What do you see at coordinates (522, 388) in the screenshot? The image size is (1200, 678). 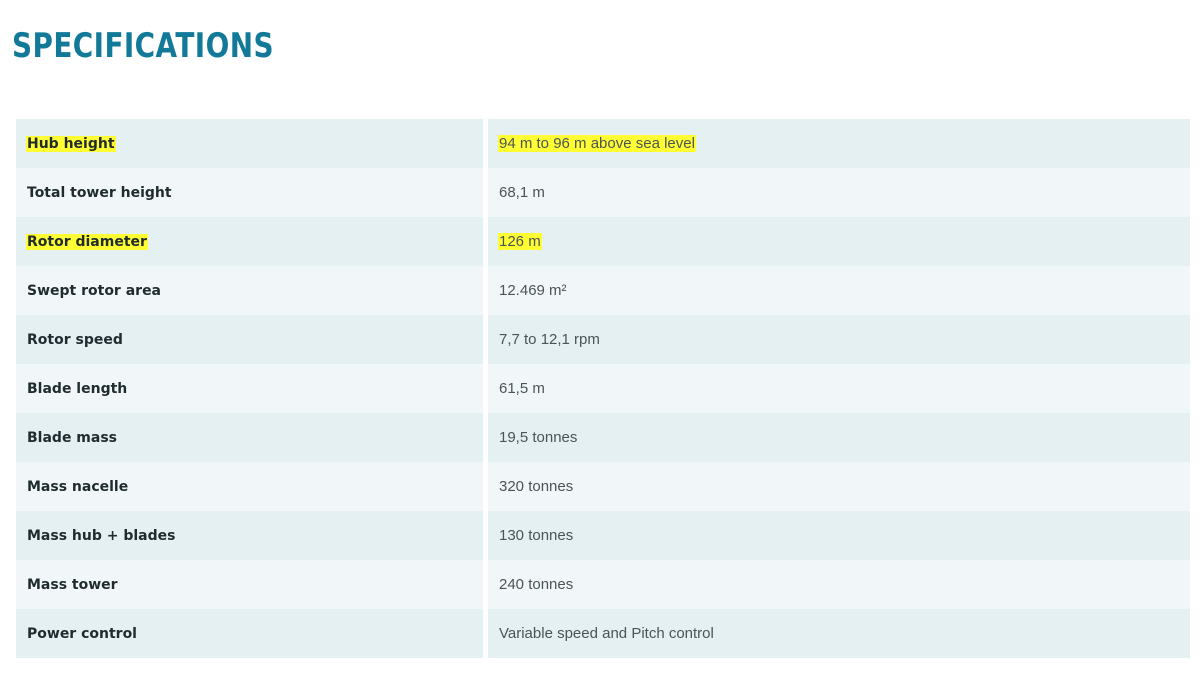 I see `spec-value: 61,5 m` at bounding box center [522, 388].